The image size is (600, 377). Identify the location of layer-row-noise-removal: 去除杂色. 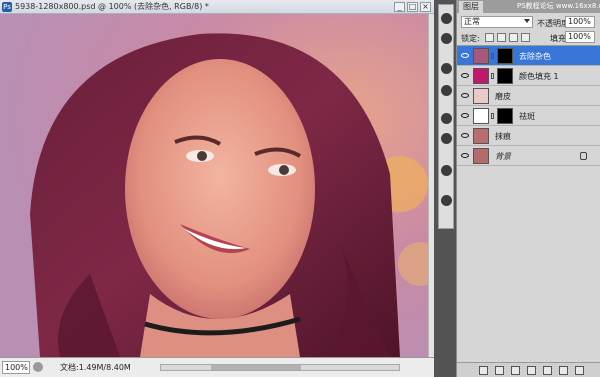
(528, 56).